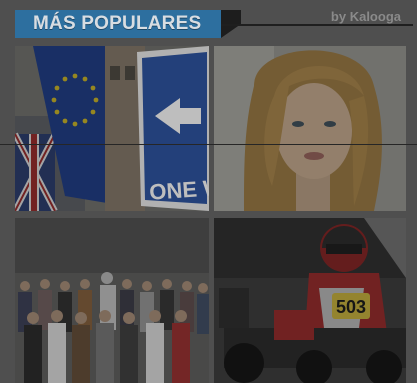 Image resolution: width=417 pixels, height=383 pixels. I want to click on header-divider, so click(317, 25).